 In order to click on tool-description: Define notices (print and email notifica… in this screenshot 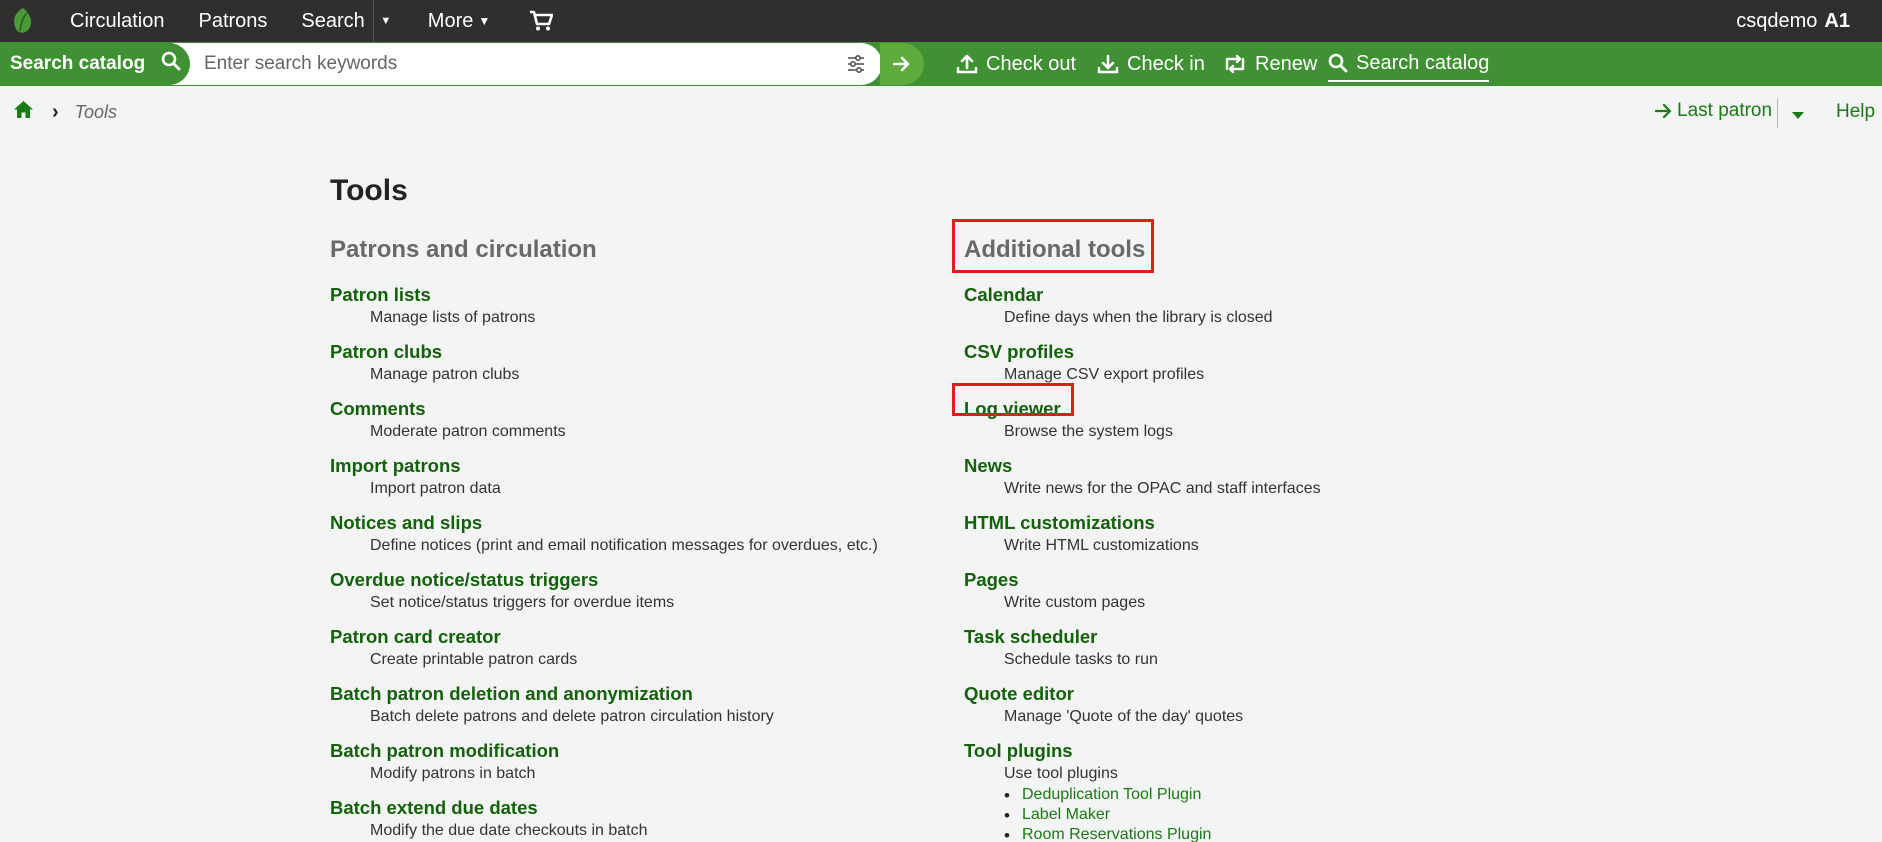, I will do `click(624, 545)`.